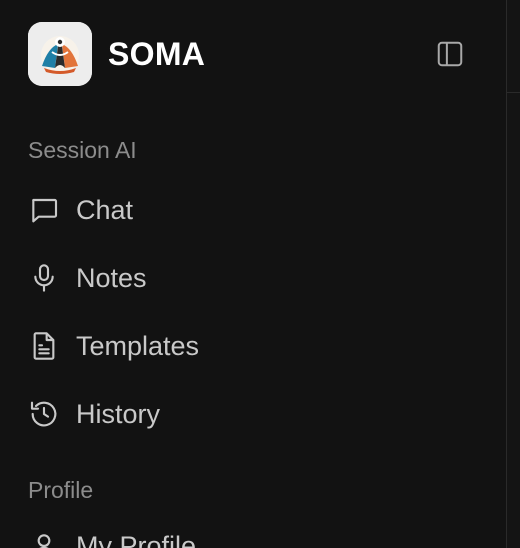 The image size is (520, 548). I want to click on sidebar-item-label: Chat, so click(105, 210).